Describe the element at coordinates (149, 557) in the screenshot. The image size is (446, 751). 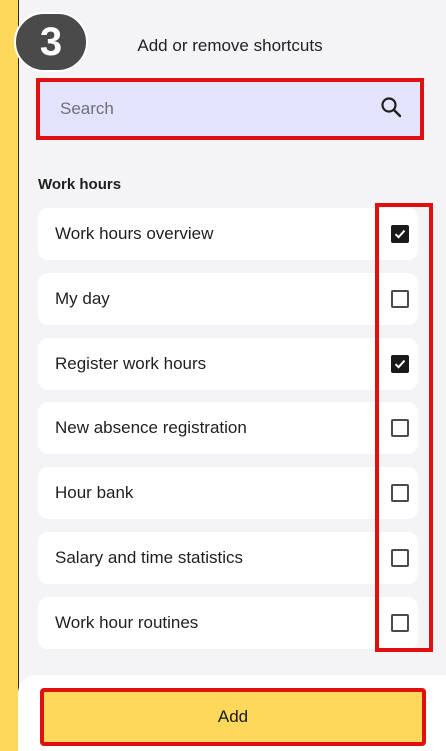
I see `list-item-label: Salary and time statistics` at that location.